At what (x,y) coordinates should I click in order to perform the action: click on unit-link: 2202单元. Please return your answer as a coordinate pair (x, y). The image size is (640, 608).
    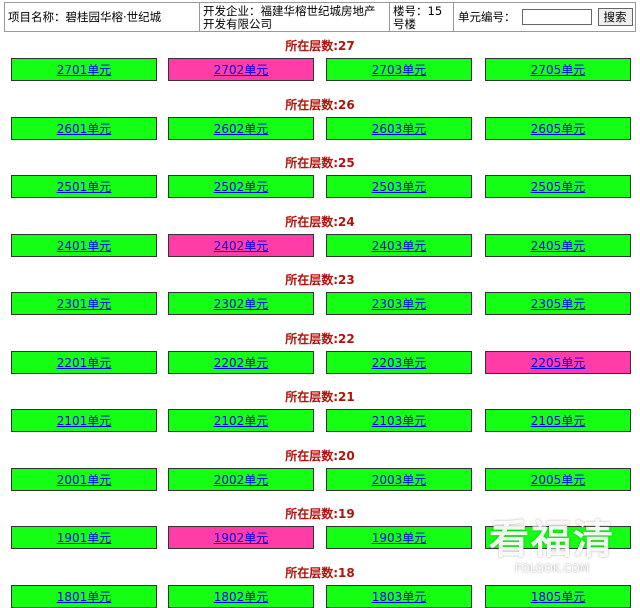
    Looking at the image, I should click on (241, 362).